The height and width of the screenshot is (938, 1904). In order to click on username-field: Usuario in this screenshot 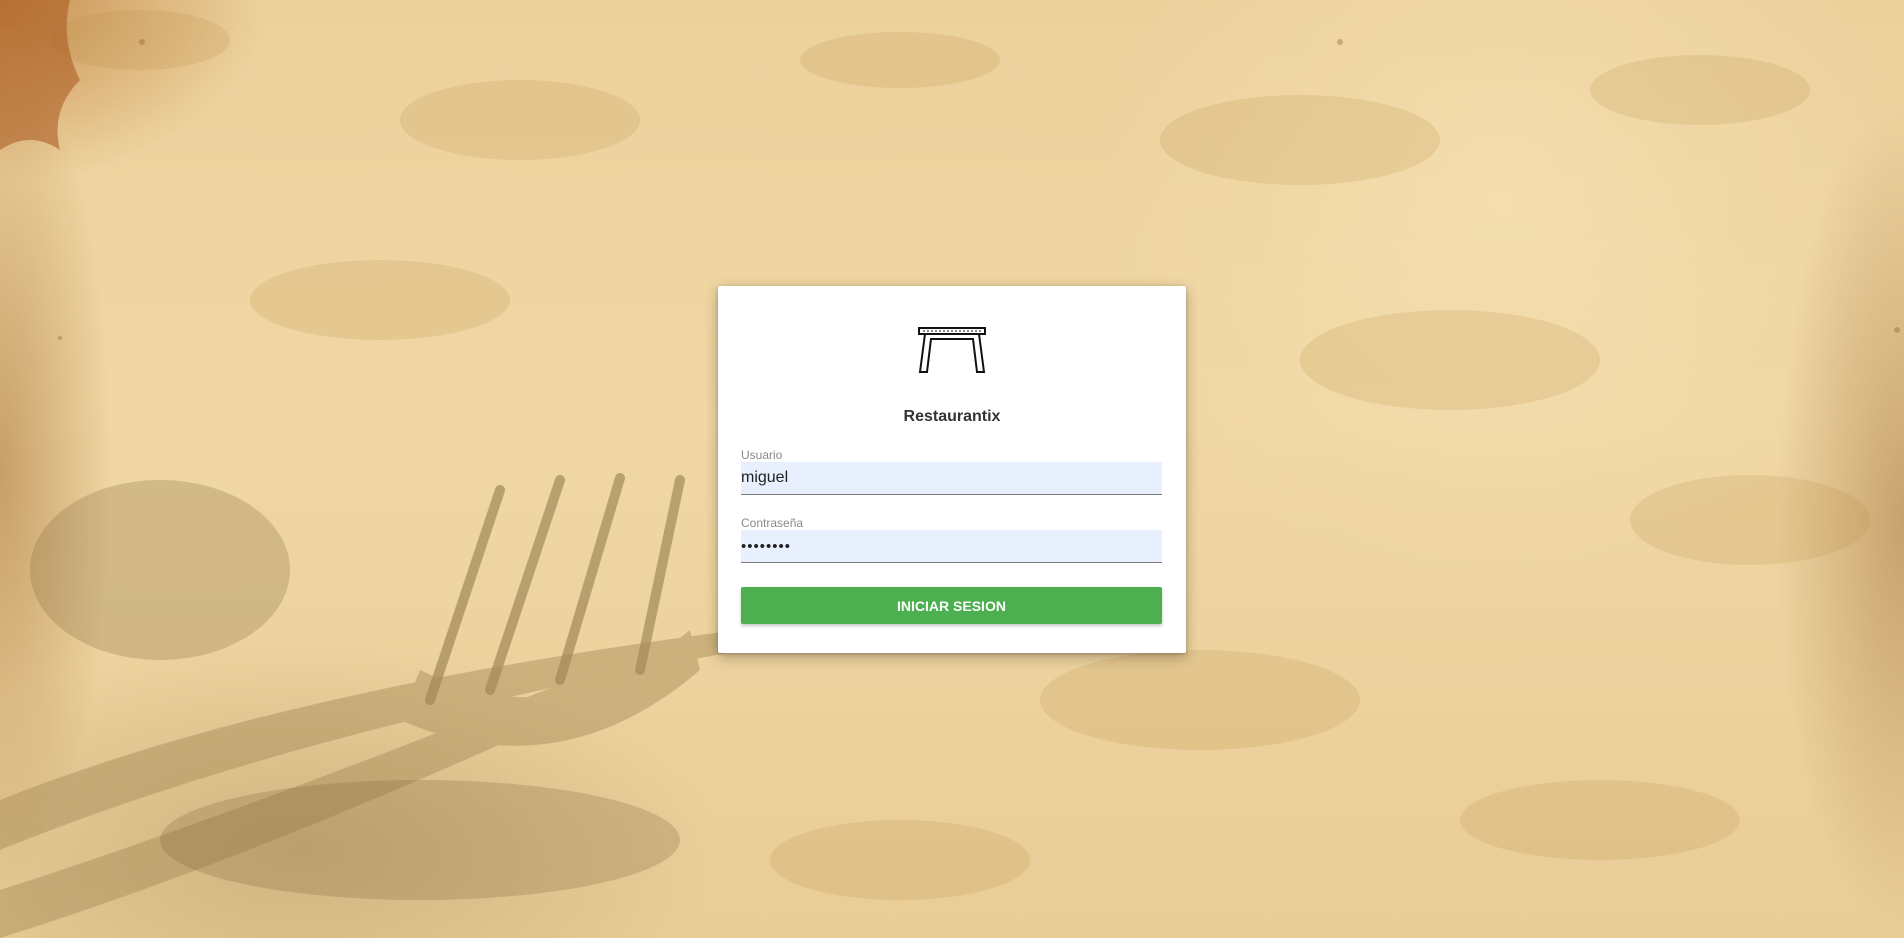, I will do `click(951, 471)`.